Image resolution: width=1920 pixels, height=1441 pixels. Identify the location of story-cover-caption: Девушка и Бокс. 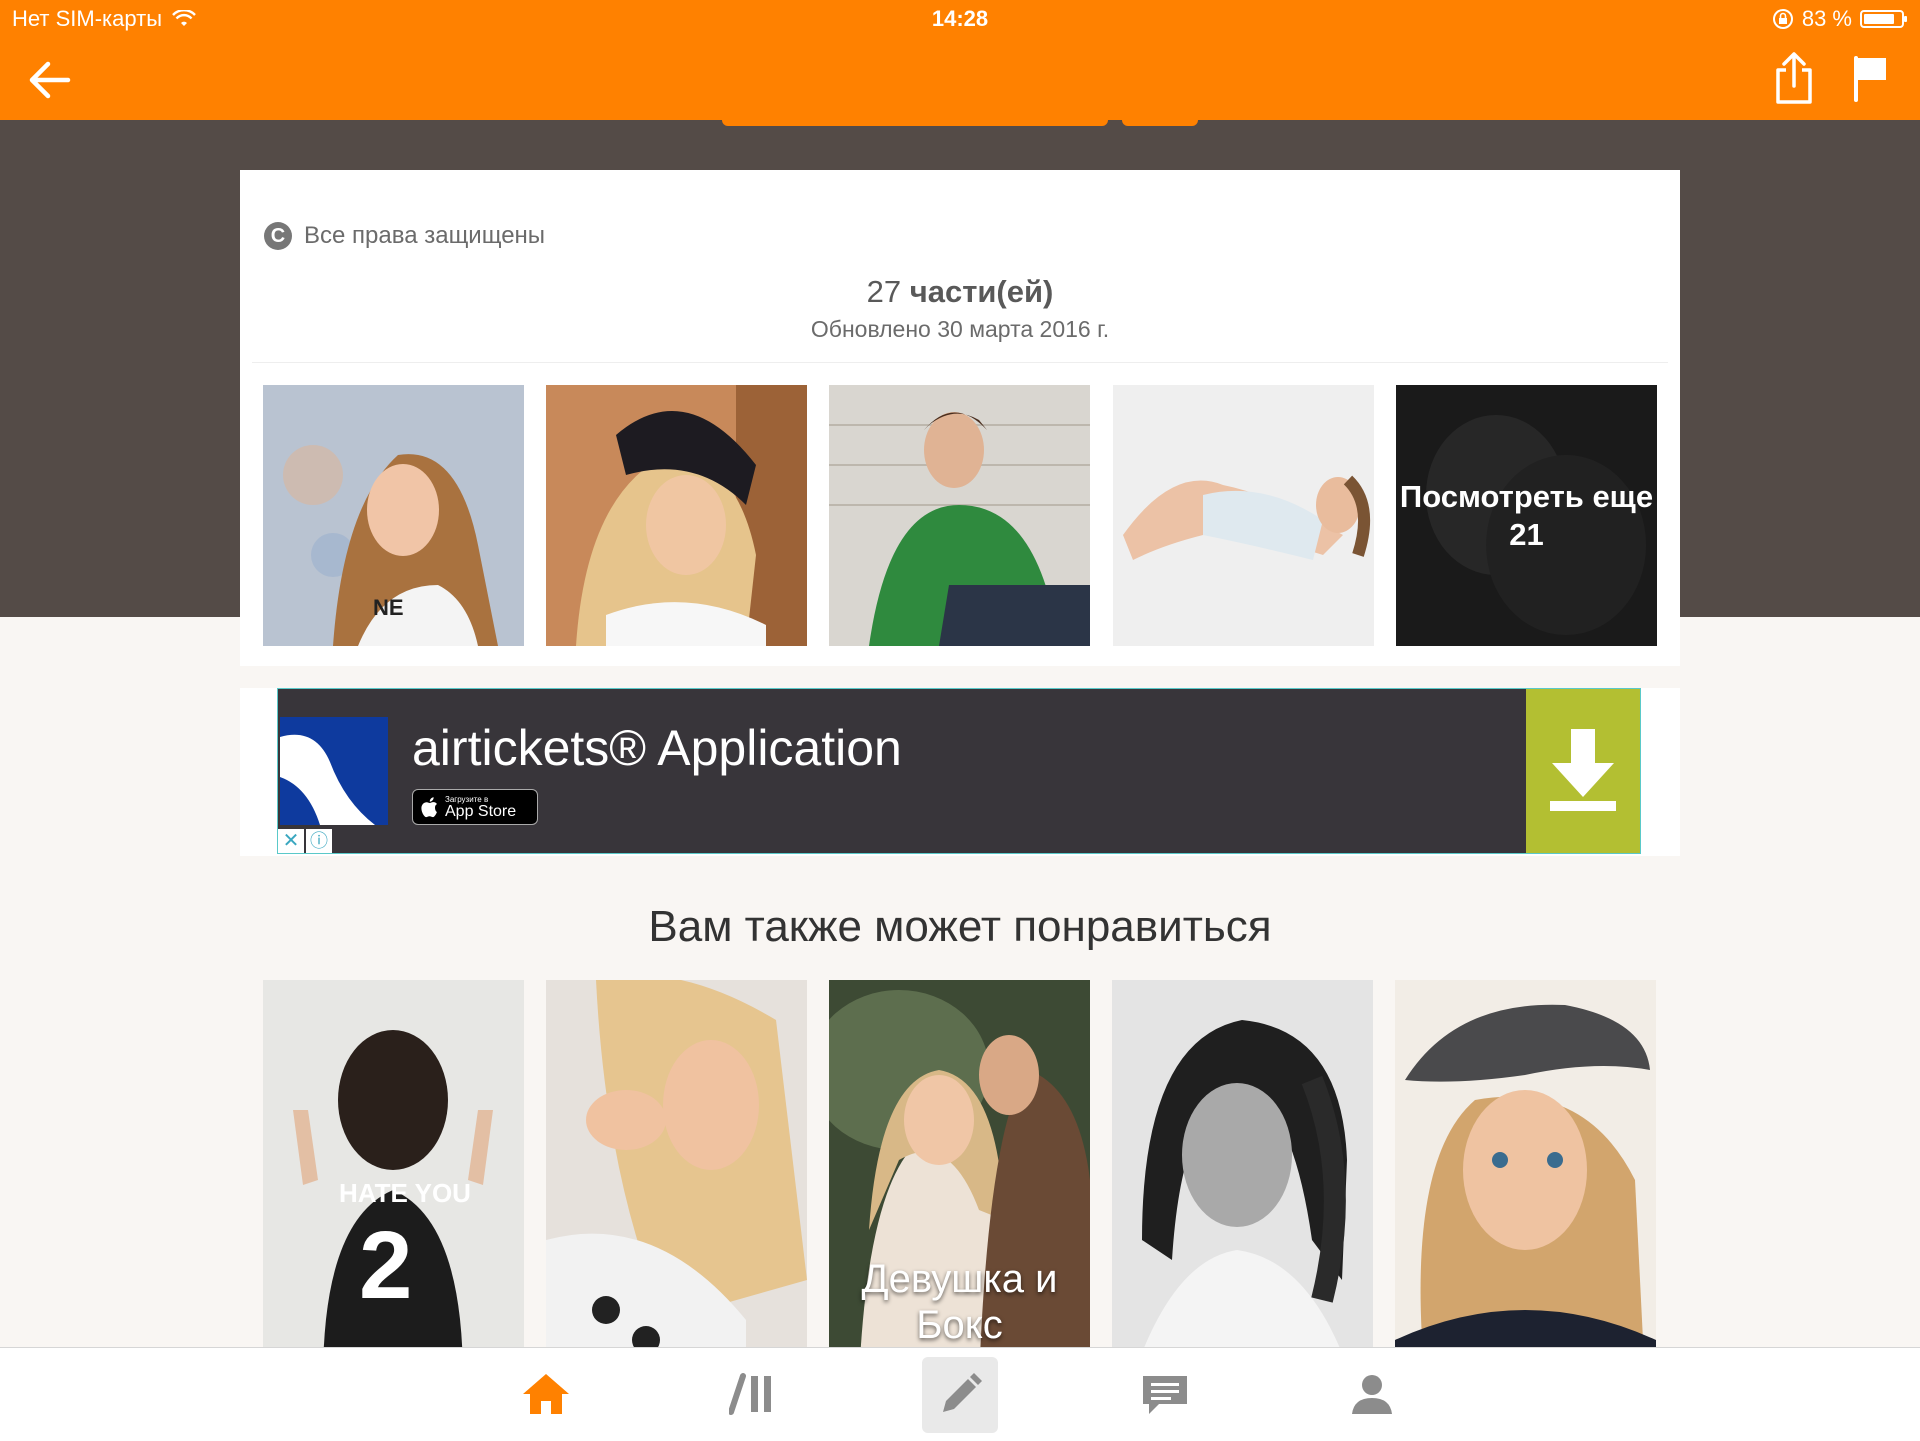
(959, 1302).